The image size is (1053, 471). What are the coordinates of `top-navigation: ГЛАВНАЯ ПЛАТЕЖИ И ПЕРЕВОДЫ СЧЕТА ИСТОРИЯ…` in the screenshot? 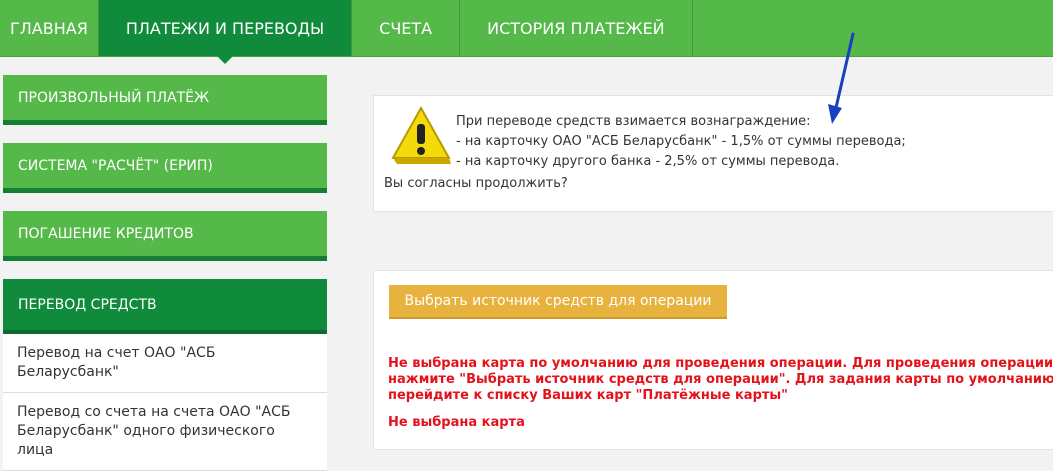 It's located at (526, 32).